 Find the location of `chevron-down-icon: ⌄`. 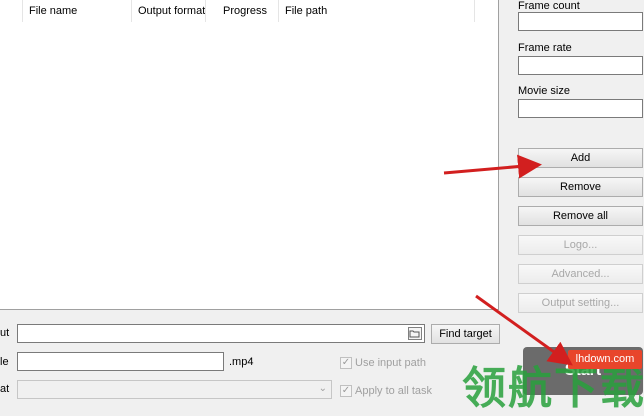

chevron-down-icon: ⌄ is located at coordinates (322, 388).